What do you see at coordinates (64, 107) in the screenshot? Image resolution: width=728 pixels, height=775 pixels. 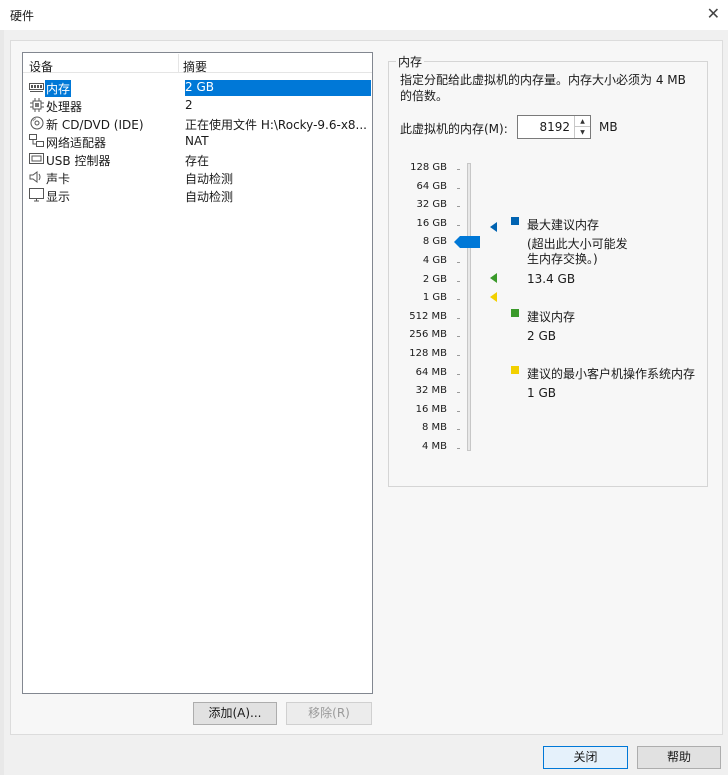 I see `device-name: 处理器` at bounding box center [64, 107].